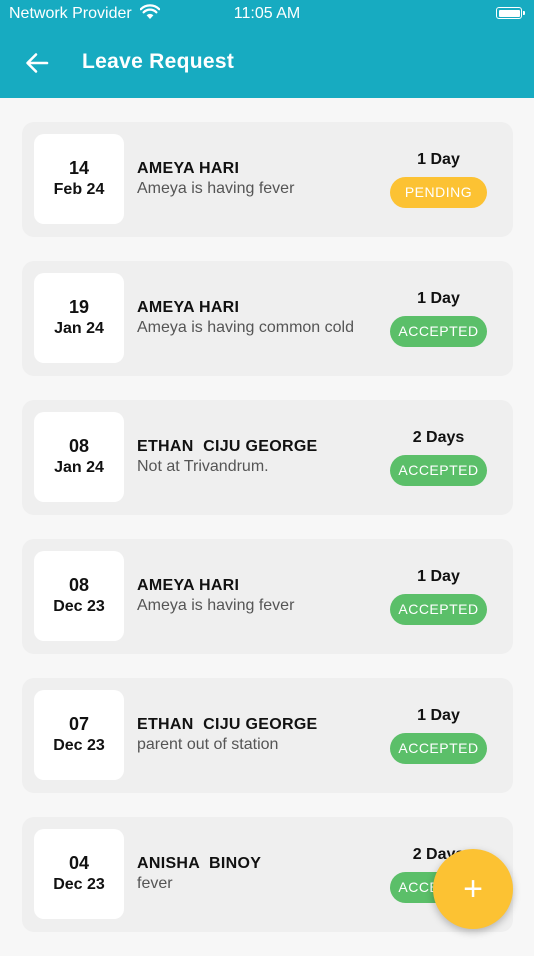  I want to click on date-box: 08 Jan 24, so click(79, 457).